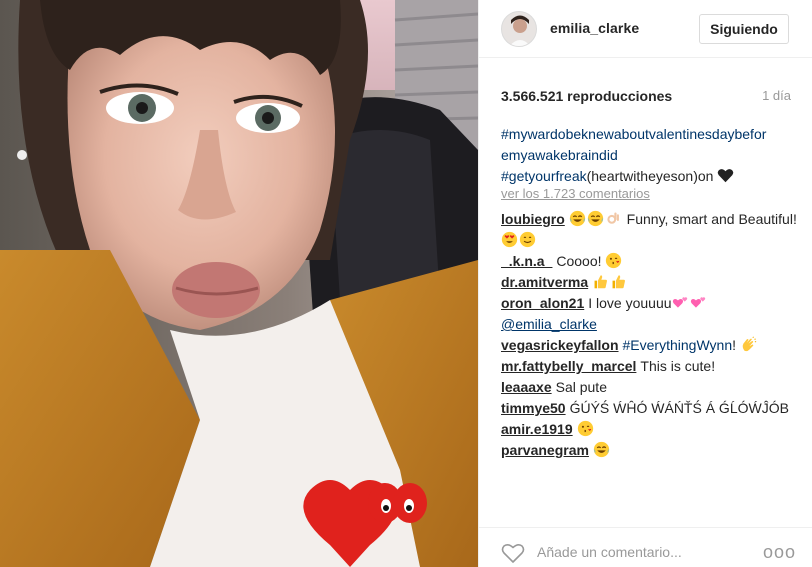  What do you see at coordinates (537, 429) in the screenshot?
I see `comment-username: amir.e1919` at bounding box center [537, 429].